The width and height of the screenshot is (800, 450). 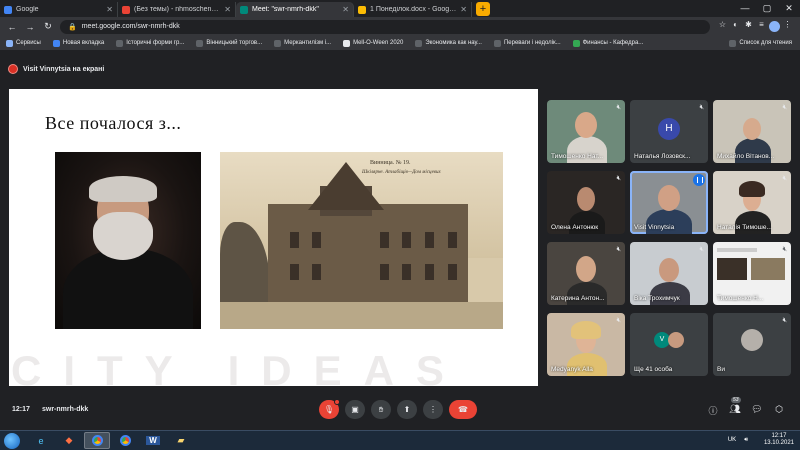 I want to click on taskbar-app: ◆, so click(x=69, y=440).